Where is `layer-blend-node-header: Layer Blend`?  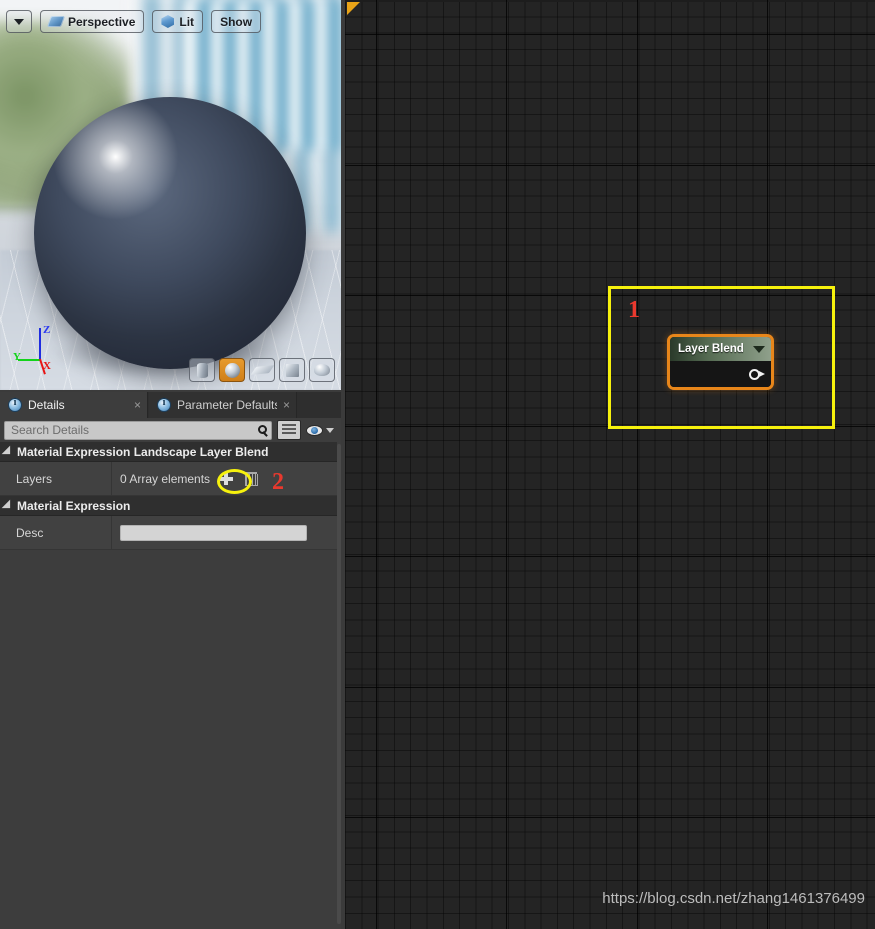 layer-blend-node-header: Layer Blend is located at coordinates (720, 349).